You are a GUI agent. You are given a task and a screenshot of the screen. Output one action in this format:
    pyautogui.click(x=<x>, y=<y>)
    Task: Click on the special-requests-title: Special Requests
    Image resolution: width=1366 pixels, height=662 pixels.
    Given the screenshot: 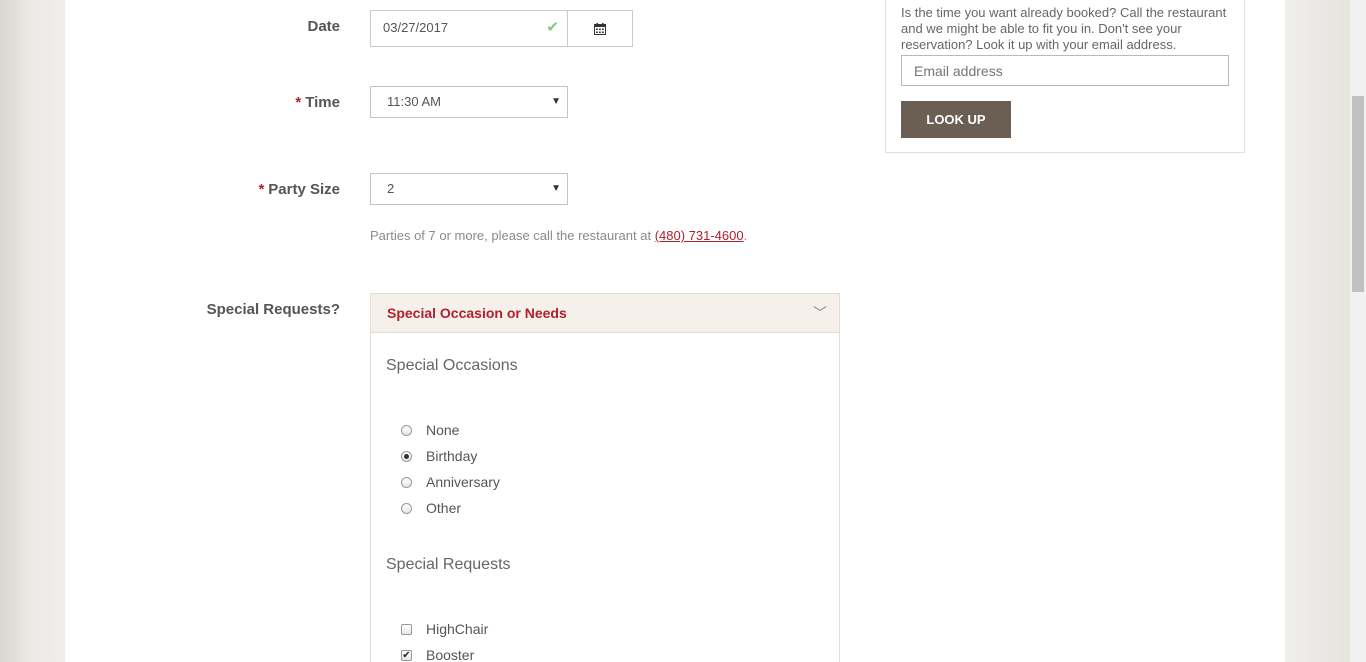 What is the action you would take?
    pyautogui.click(x=448, y=564)
    